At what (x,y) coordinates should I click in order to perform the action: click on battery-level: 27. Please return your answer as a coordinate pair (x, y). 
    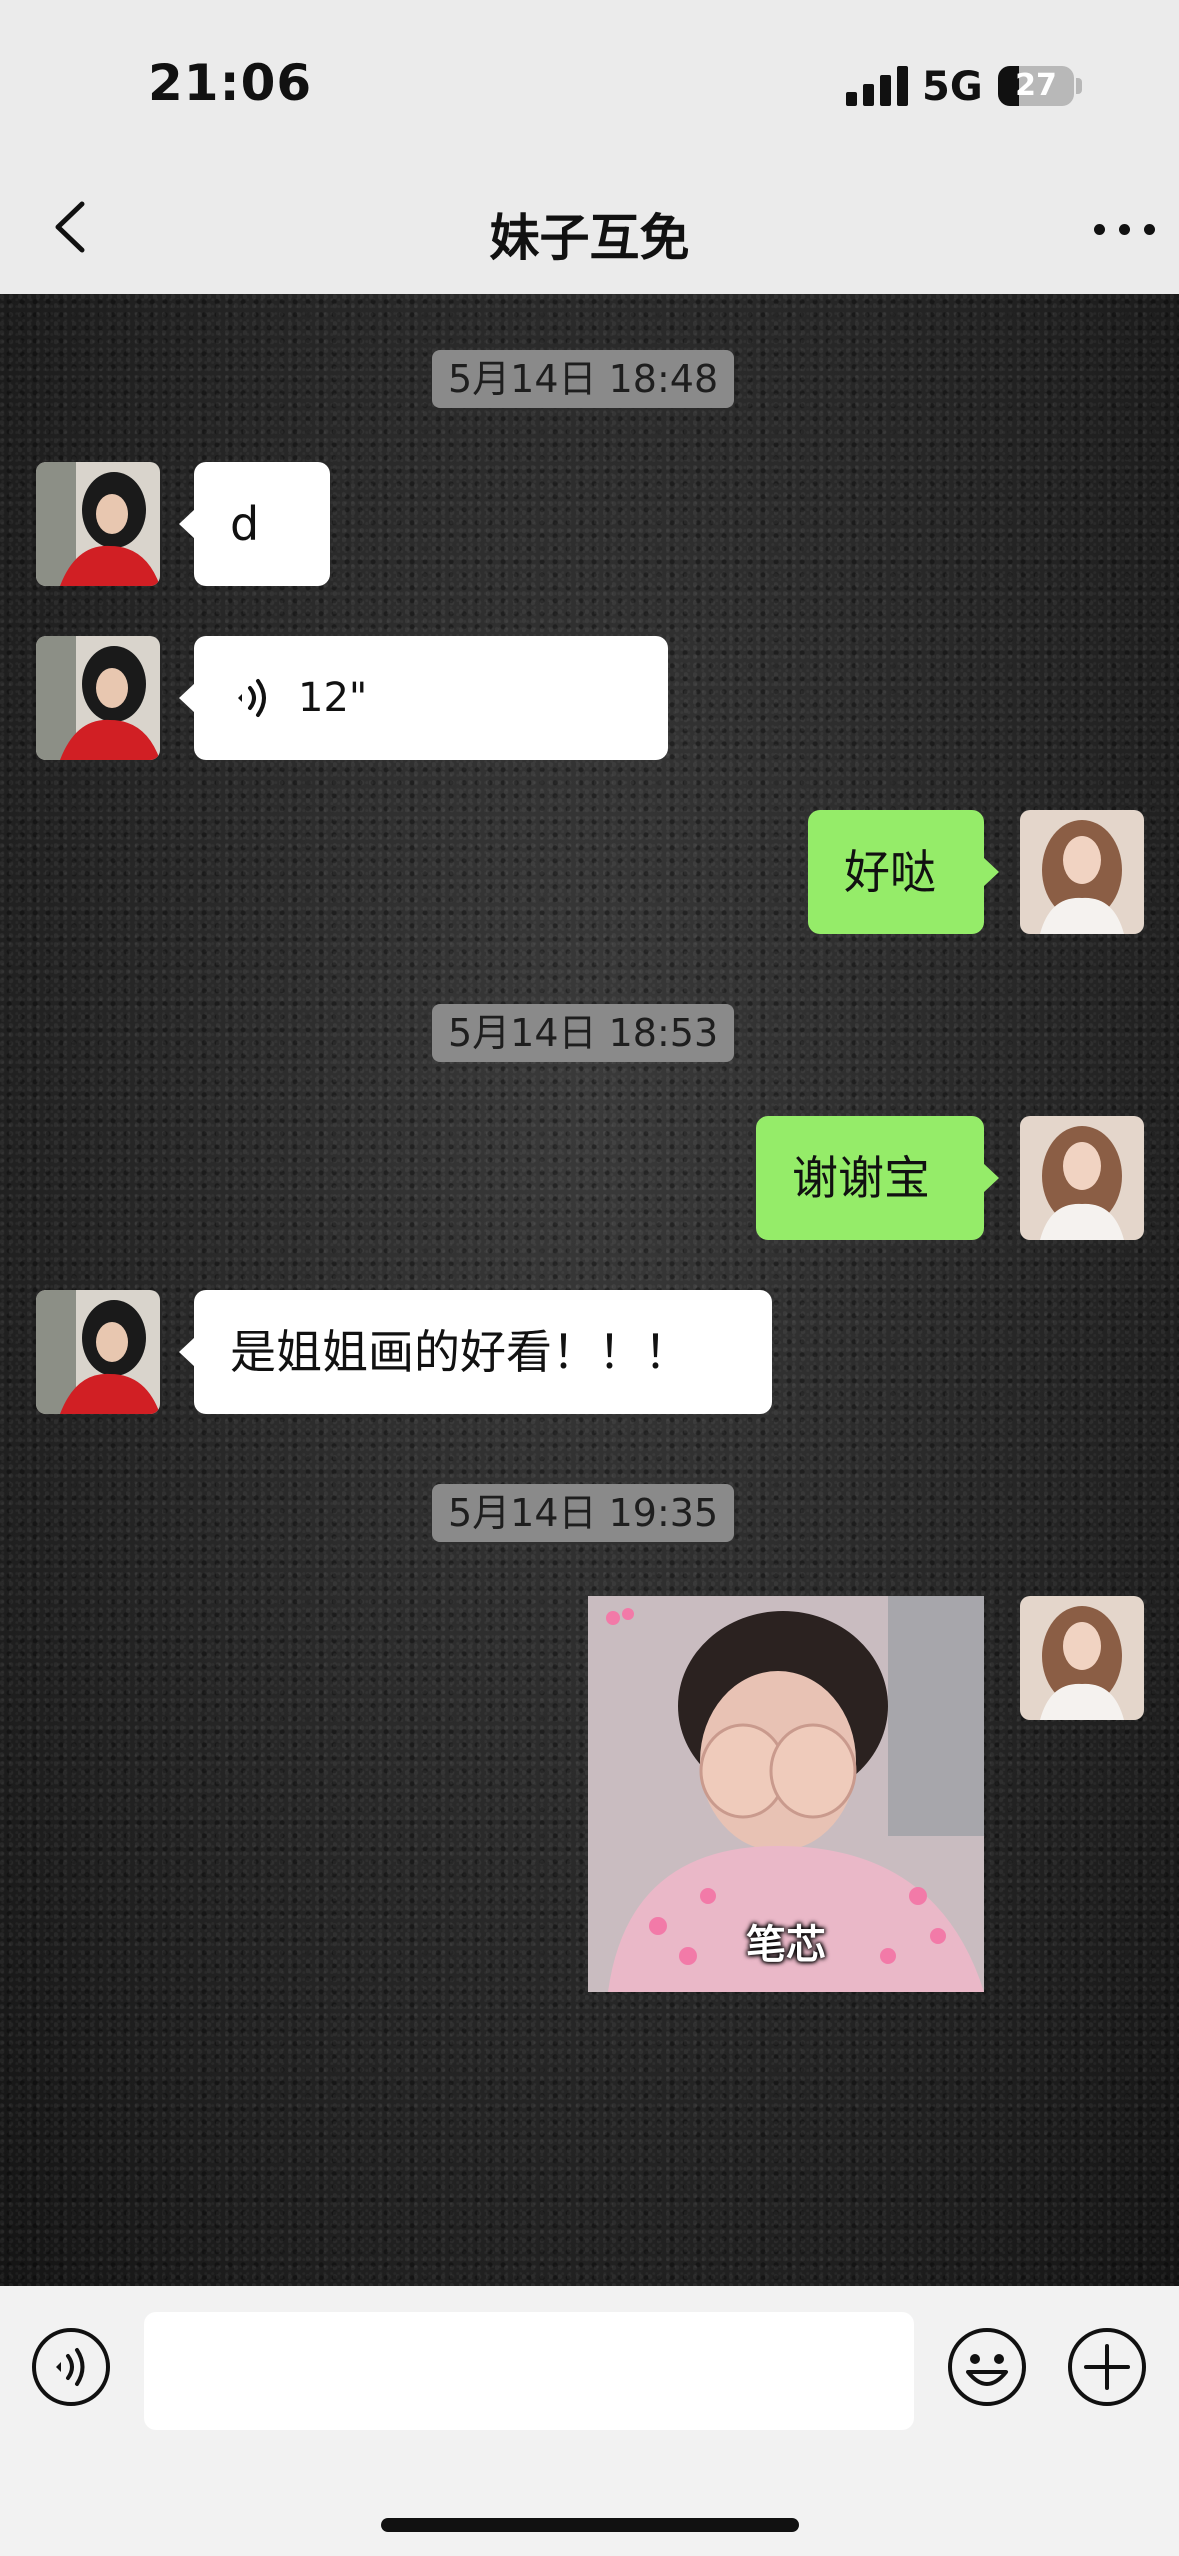
    Looking at the image, I should click on (1036, 85).